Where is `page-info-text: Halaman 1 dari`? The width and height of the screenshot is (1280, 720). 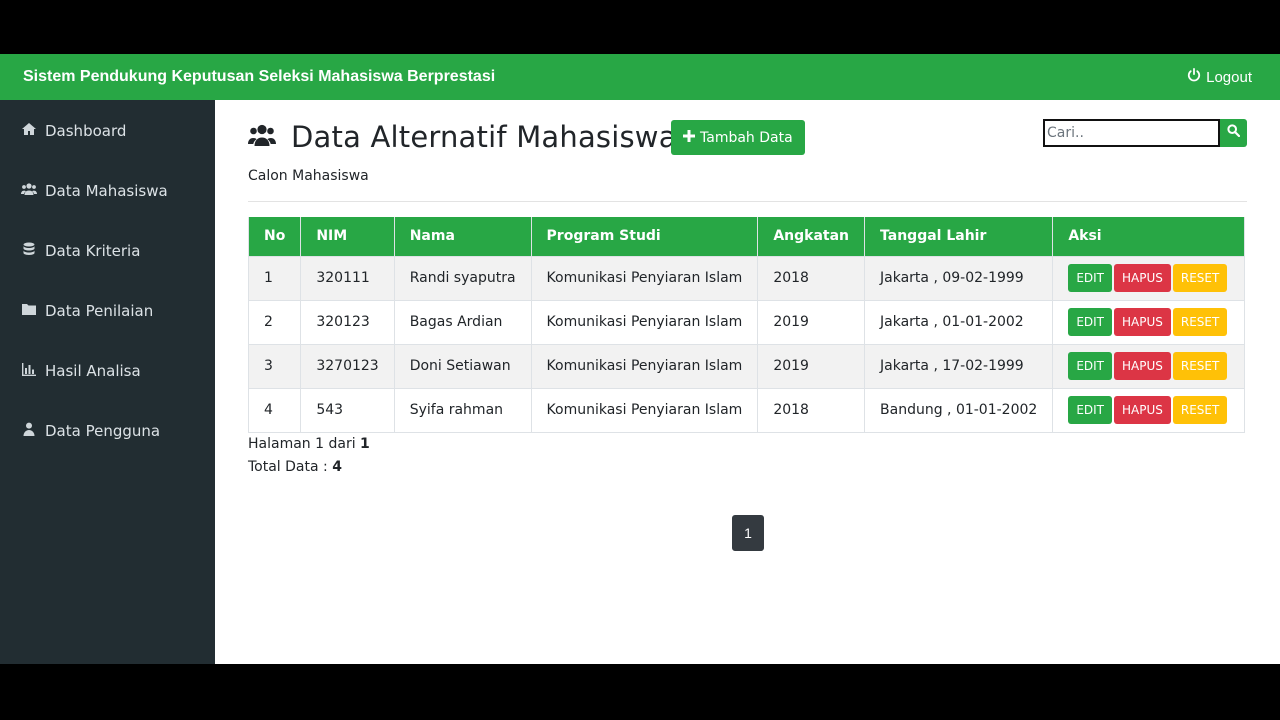
page-info-text: Halaman 1 dari is located at coordinates (302, 444).